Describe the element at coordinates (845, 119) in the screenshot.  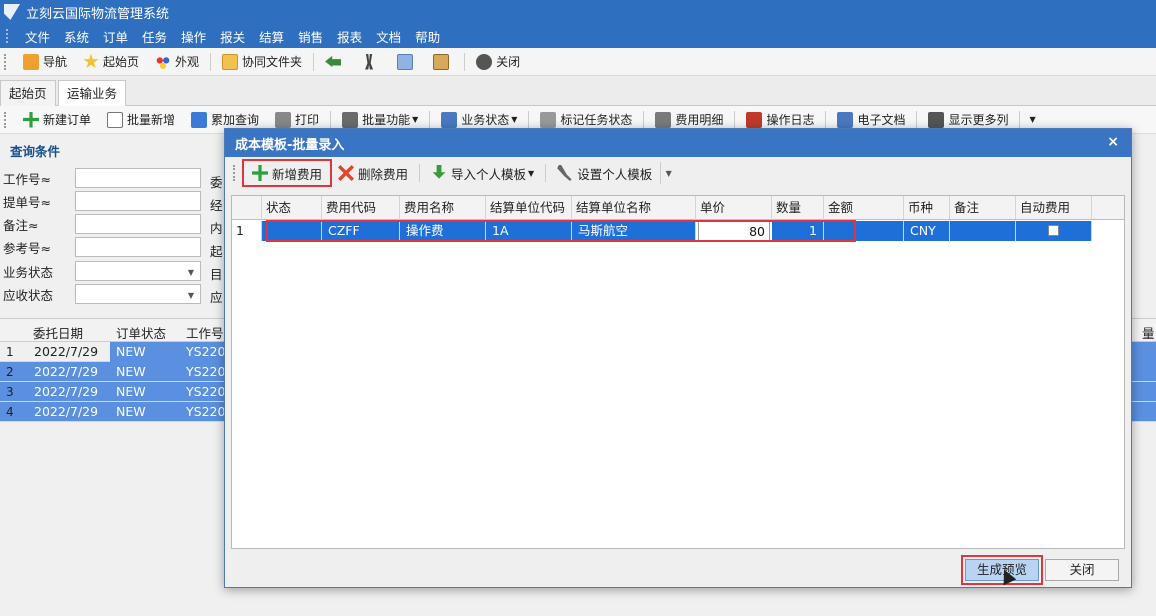
I see `document-icon` at that location.